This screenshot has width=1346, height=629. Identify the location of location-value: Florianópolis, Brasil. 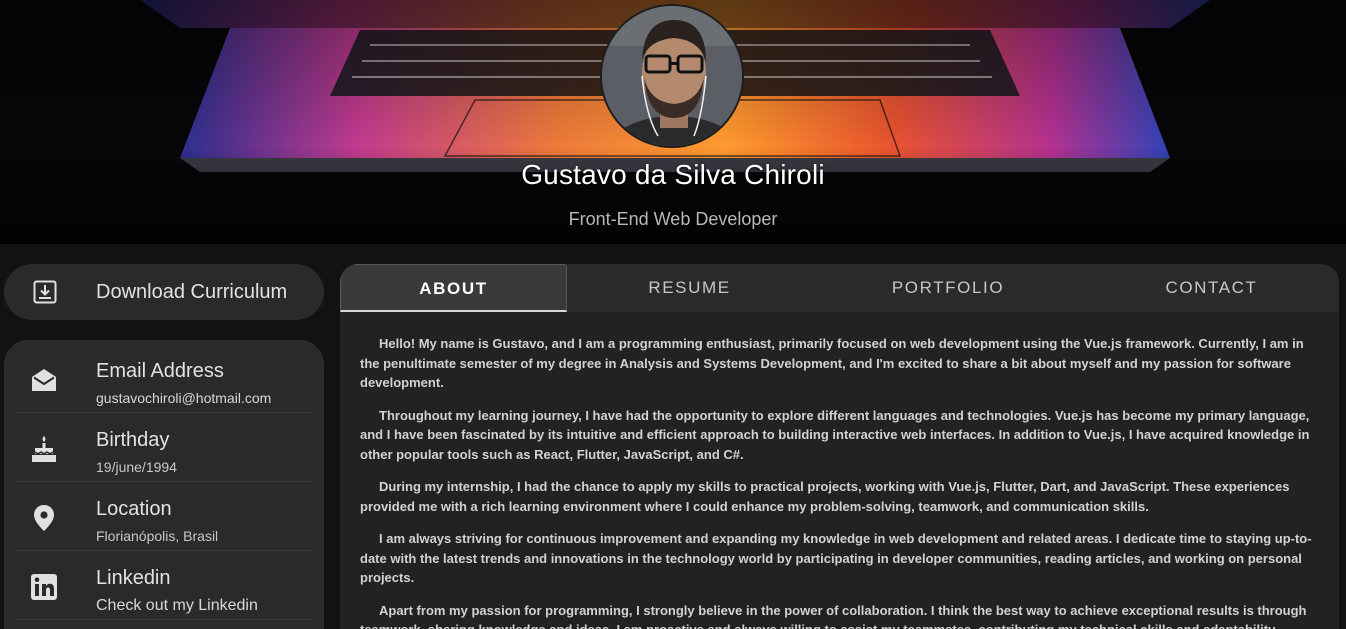
(157, 536).